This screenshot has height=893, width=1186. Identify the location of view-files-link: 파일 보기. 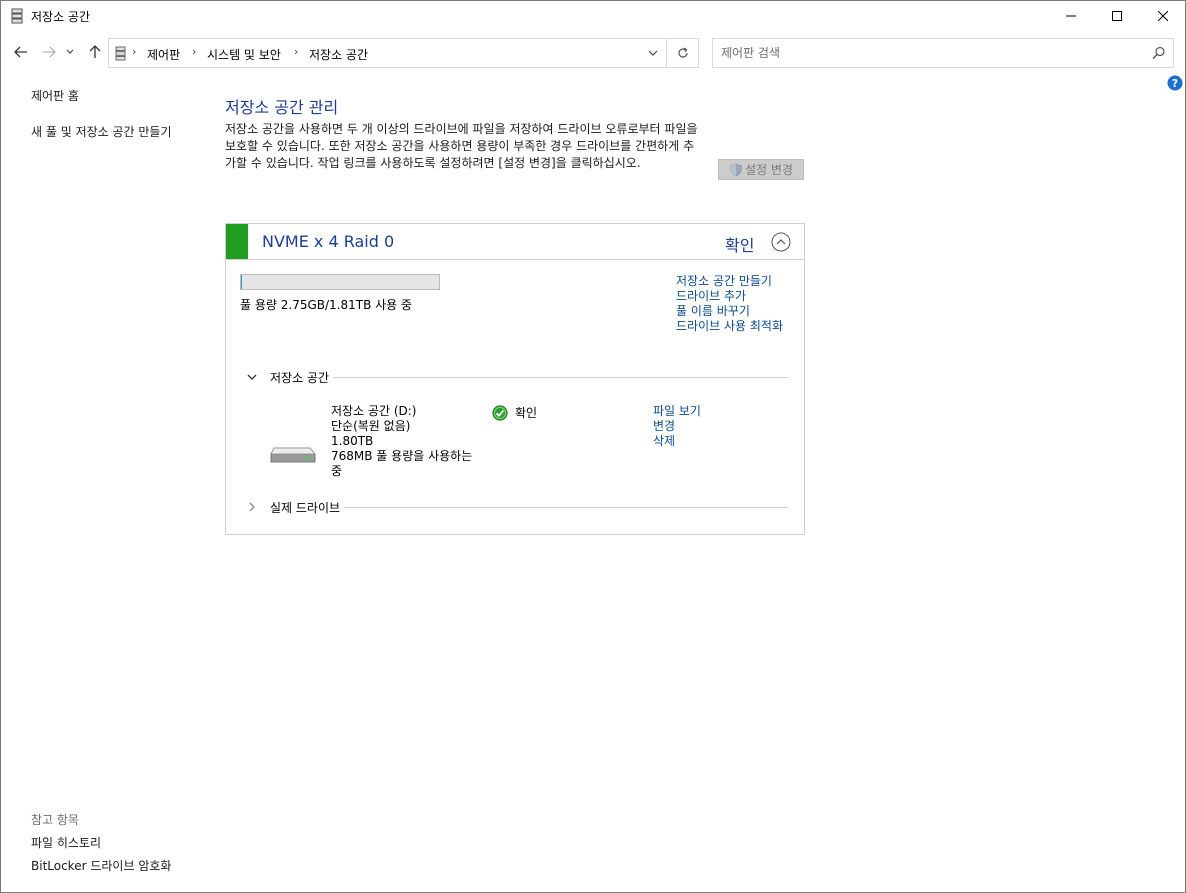
(677, 411).